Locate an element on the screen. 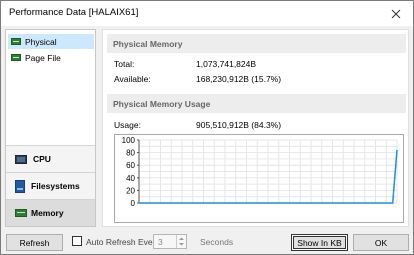 The width and height of the screenshot is (414, 255). y-tick-label: 20 is located at coordinates (130, 190).